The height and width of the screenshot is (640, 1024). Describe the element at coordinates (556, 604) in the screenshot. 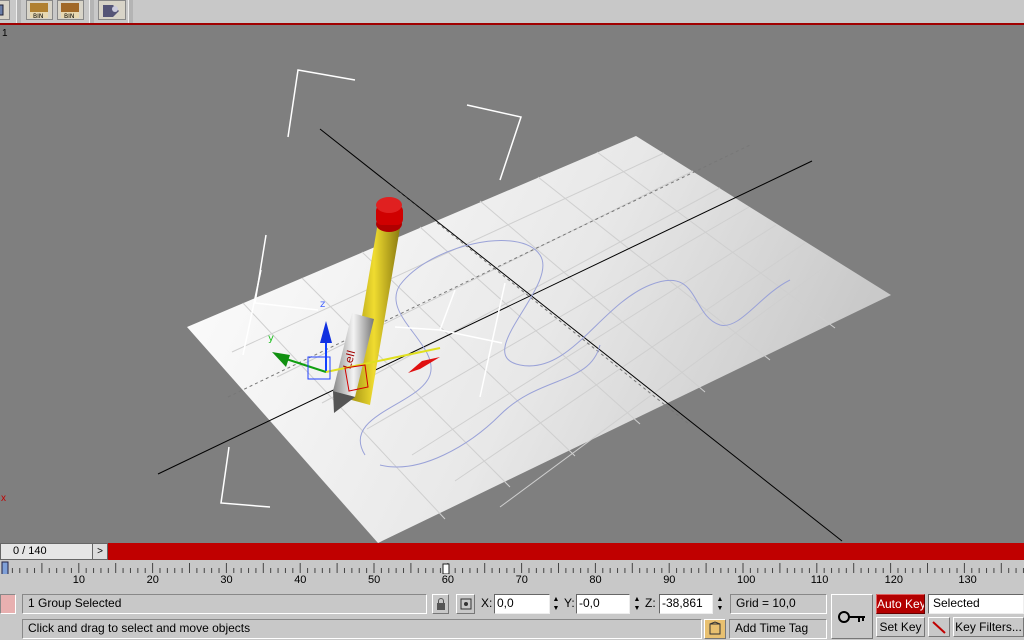

I see `x-spinner: ▲ ▼` at that location.